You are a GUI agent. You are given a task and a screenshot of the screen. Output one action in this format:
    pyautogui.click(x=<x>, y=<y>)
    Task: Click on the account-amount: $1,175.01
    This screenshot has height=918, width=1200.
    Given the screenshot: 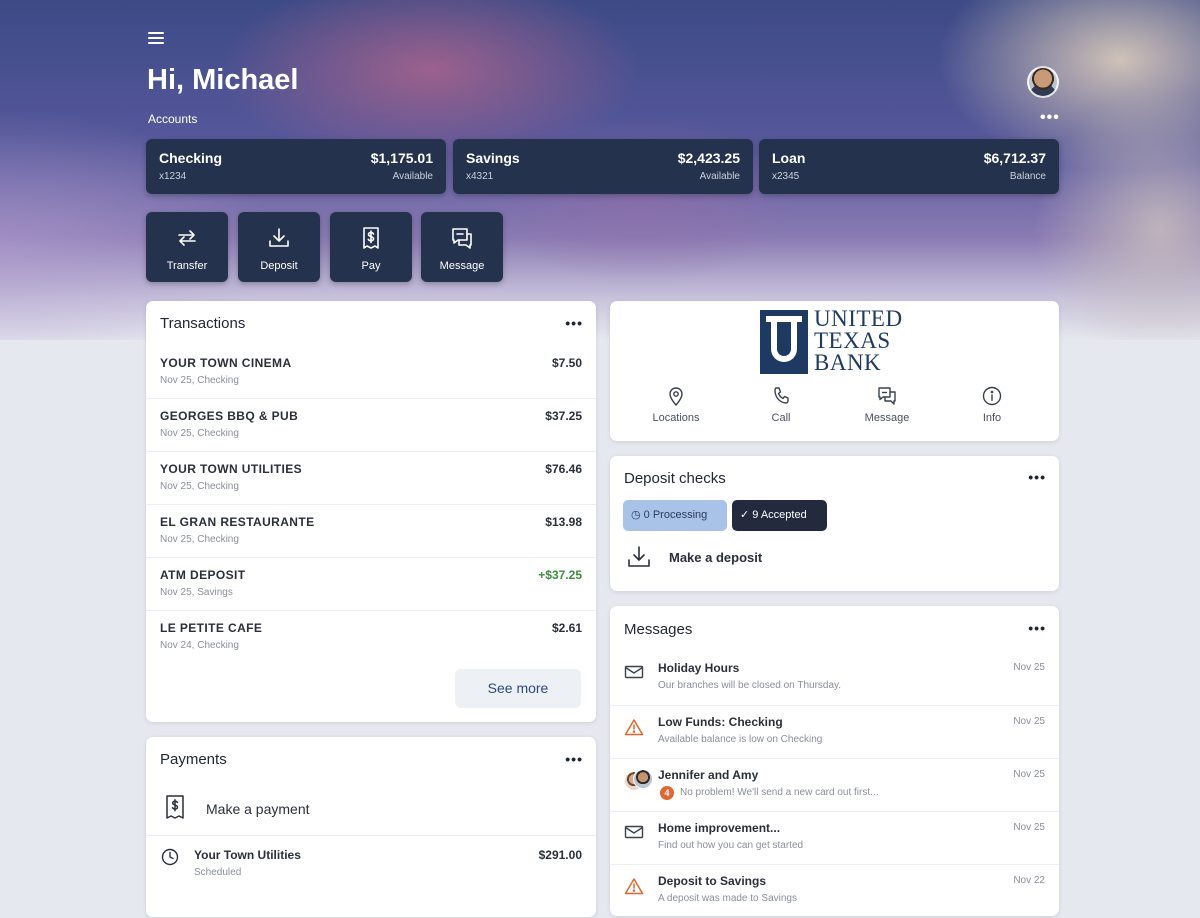 What is the action you would take?
    pyautogui.click(x=401, y=158)
    